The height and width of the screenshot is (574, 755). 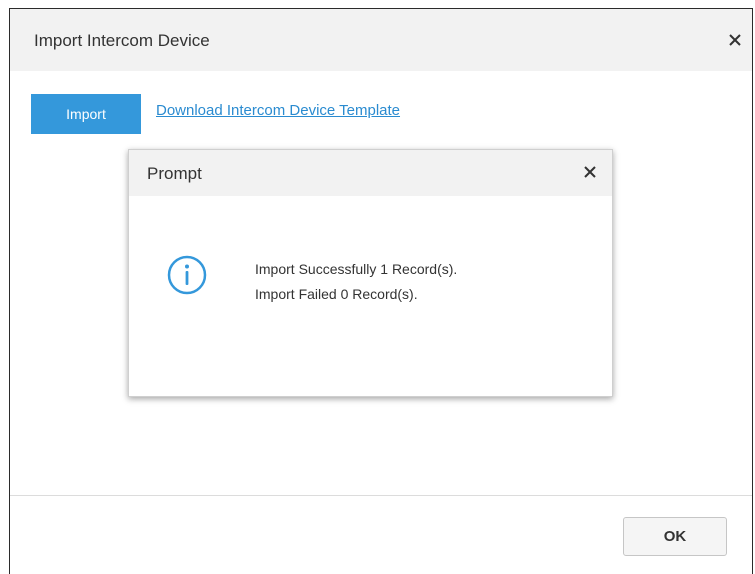 What do you see at coordinates (381, 495) in the screenshot?
I see `footer-divider` at bounding box center [381, 495].